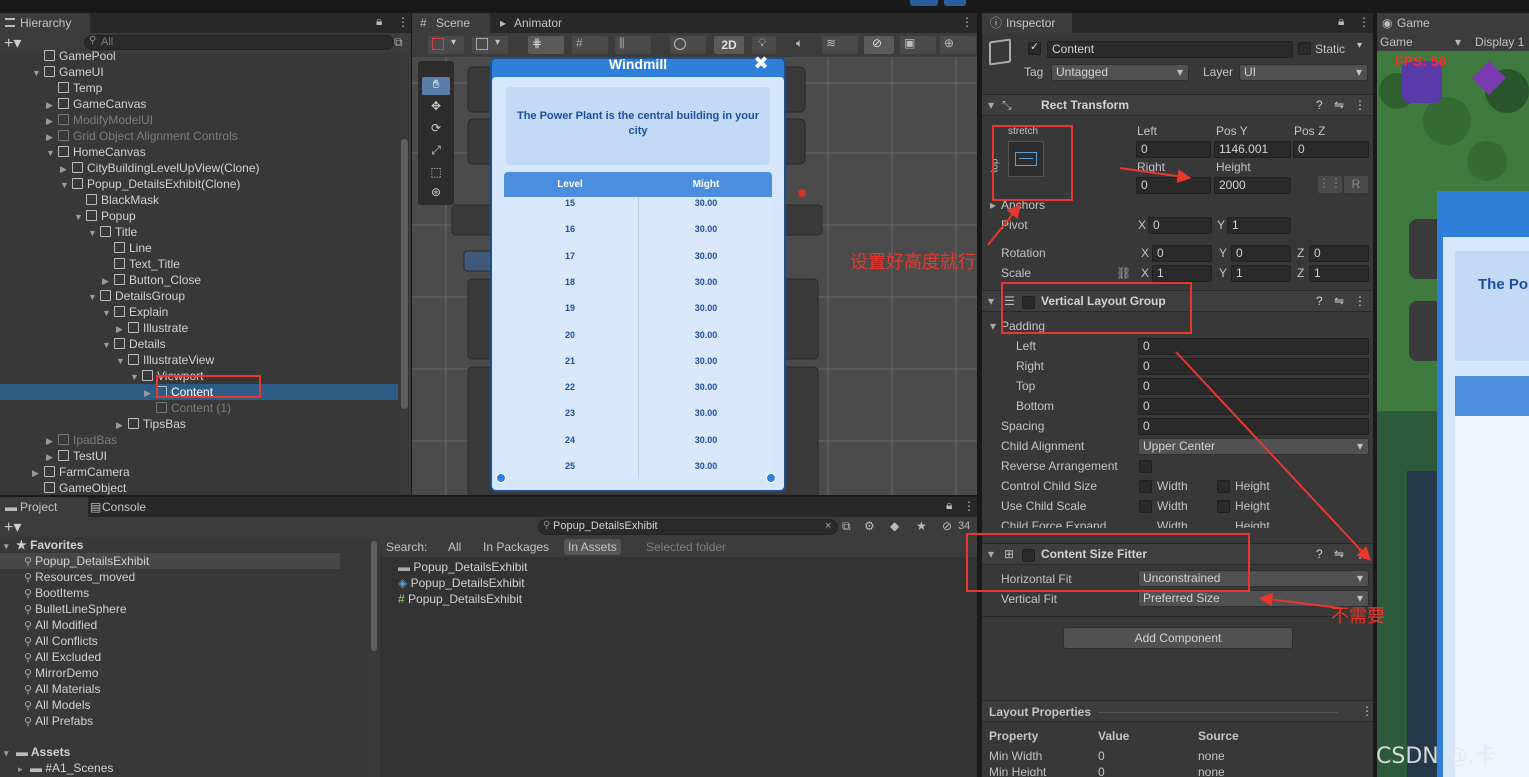 This screenshot has width=1529, height=777. Describe the element at coordinates (194, 689) in the screenshot. I see `favorite-item: ⚲ All Materials` at that location.